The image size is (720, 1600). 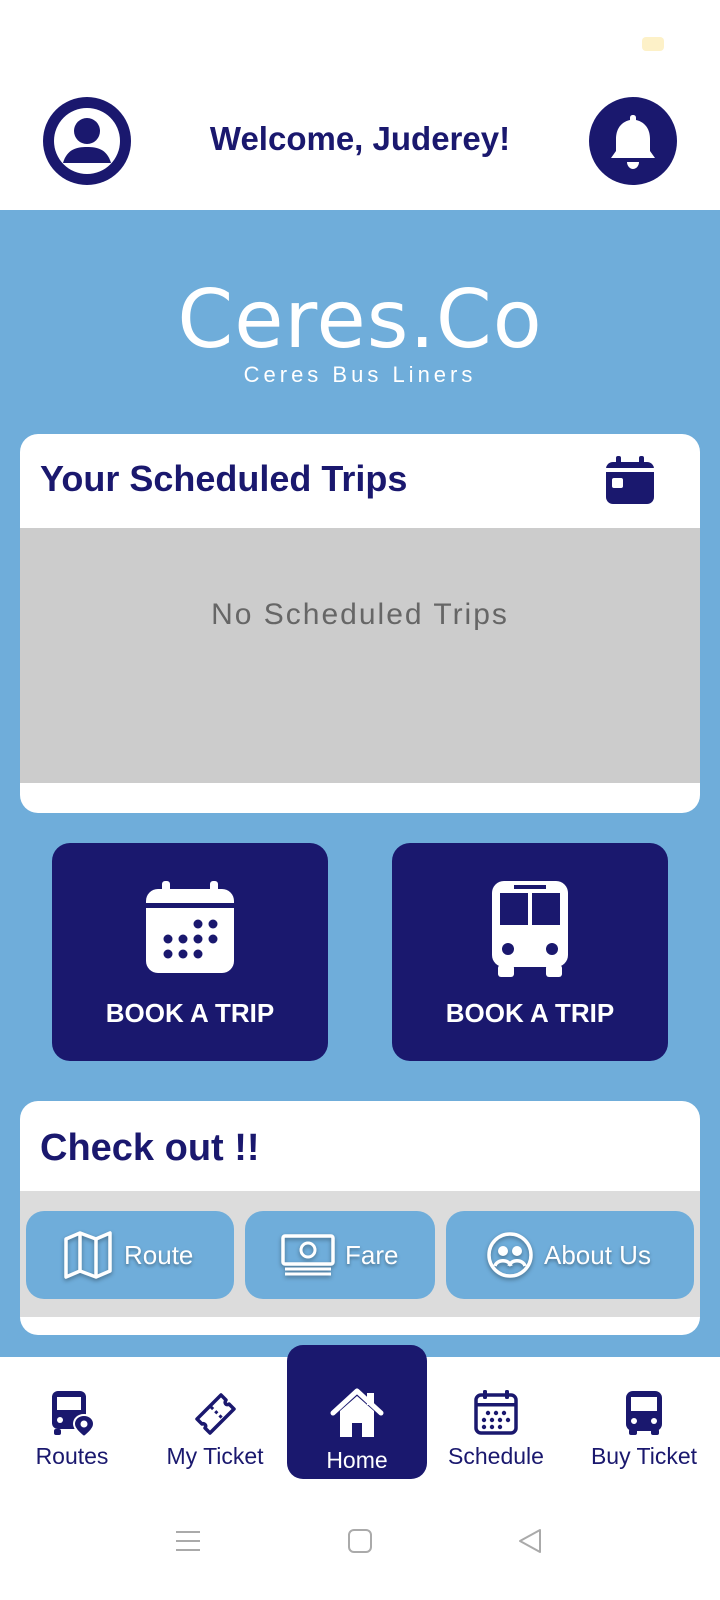 I want to click on logo-text: Ceres.Co, so click(x=360, y=319).